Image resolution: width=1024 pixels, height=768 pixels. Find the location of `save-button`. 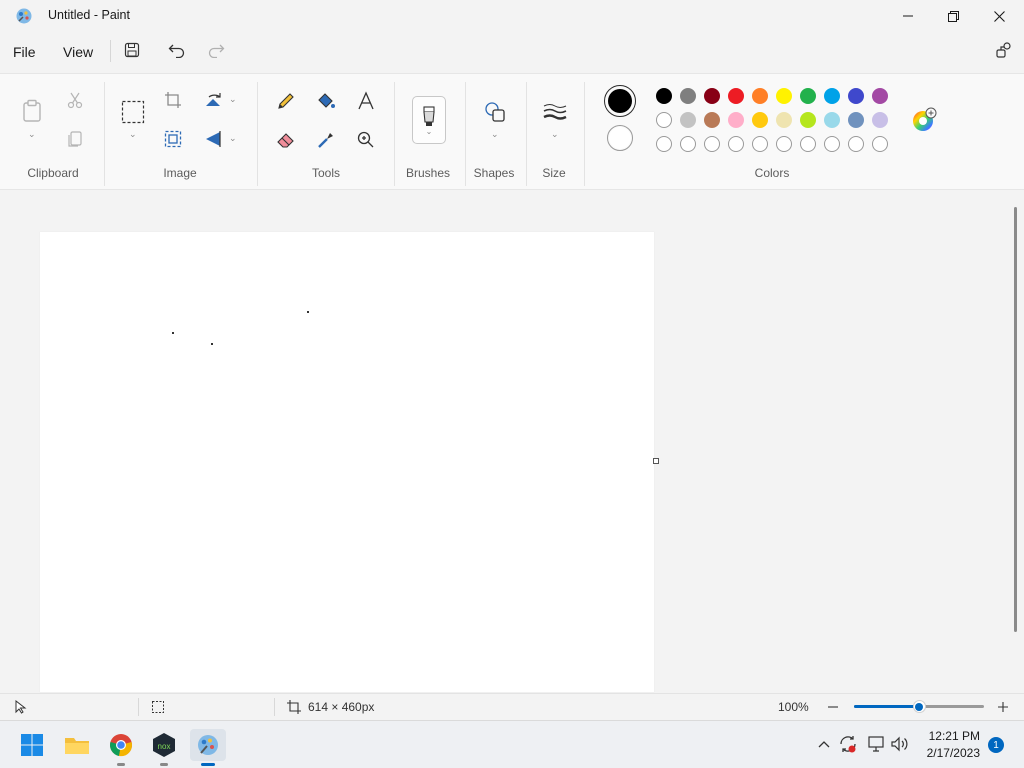

save-button is located at coordinates (132, 50).